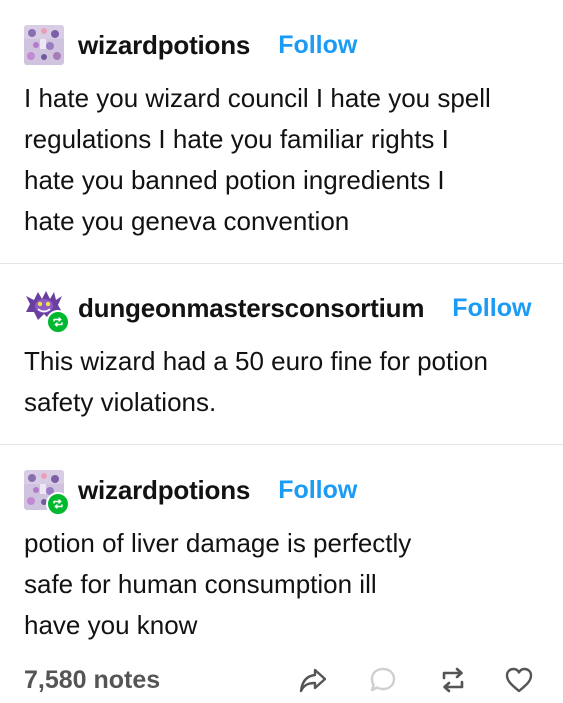  Describe the element at coordinates (453, 682) in the screenshot. I see `reblog-icon` at that location.